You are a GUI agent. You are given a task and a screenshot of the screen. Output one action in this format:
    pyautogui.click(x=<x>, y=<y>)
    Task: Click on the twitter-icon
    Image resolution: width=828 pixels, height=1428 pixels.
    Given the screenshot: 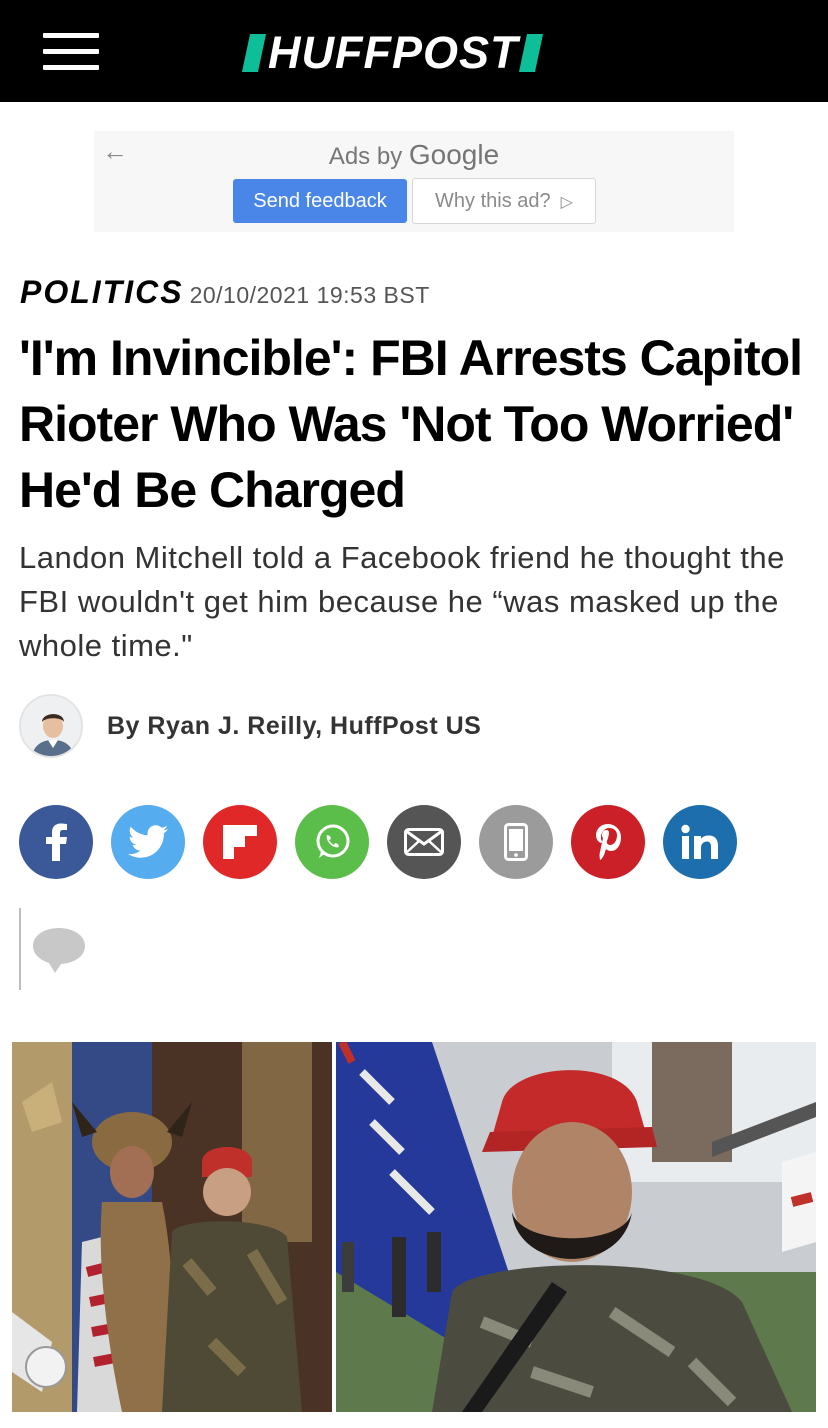 What is the action you would take?
    pyautogui.click(x=148, y=841)
    